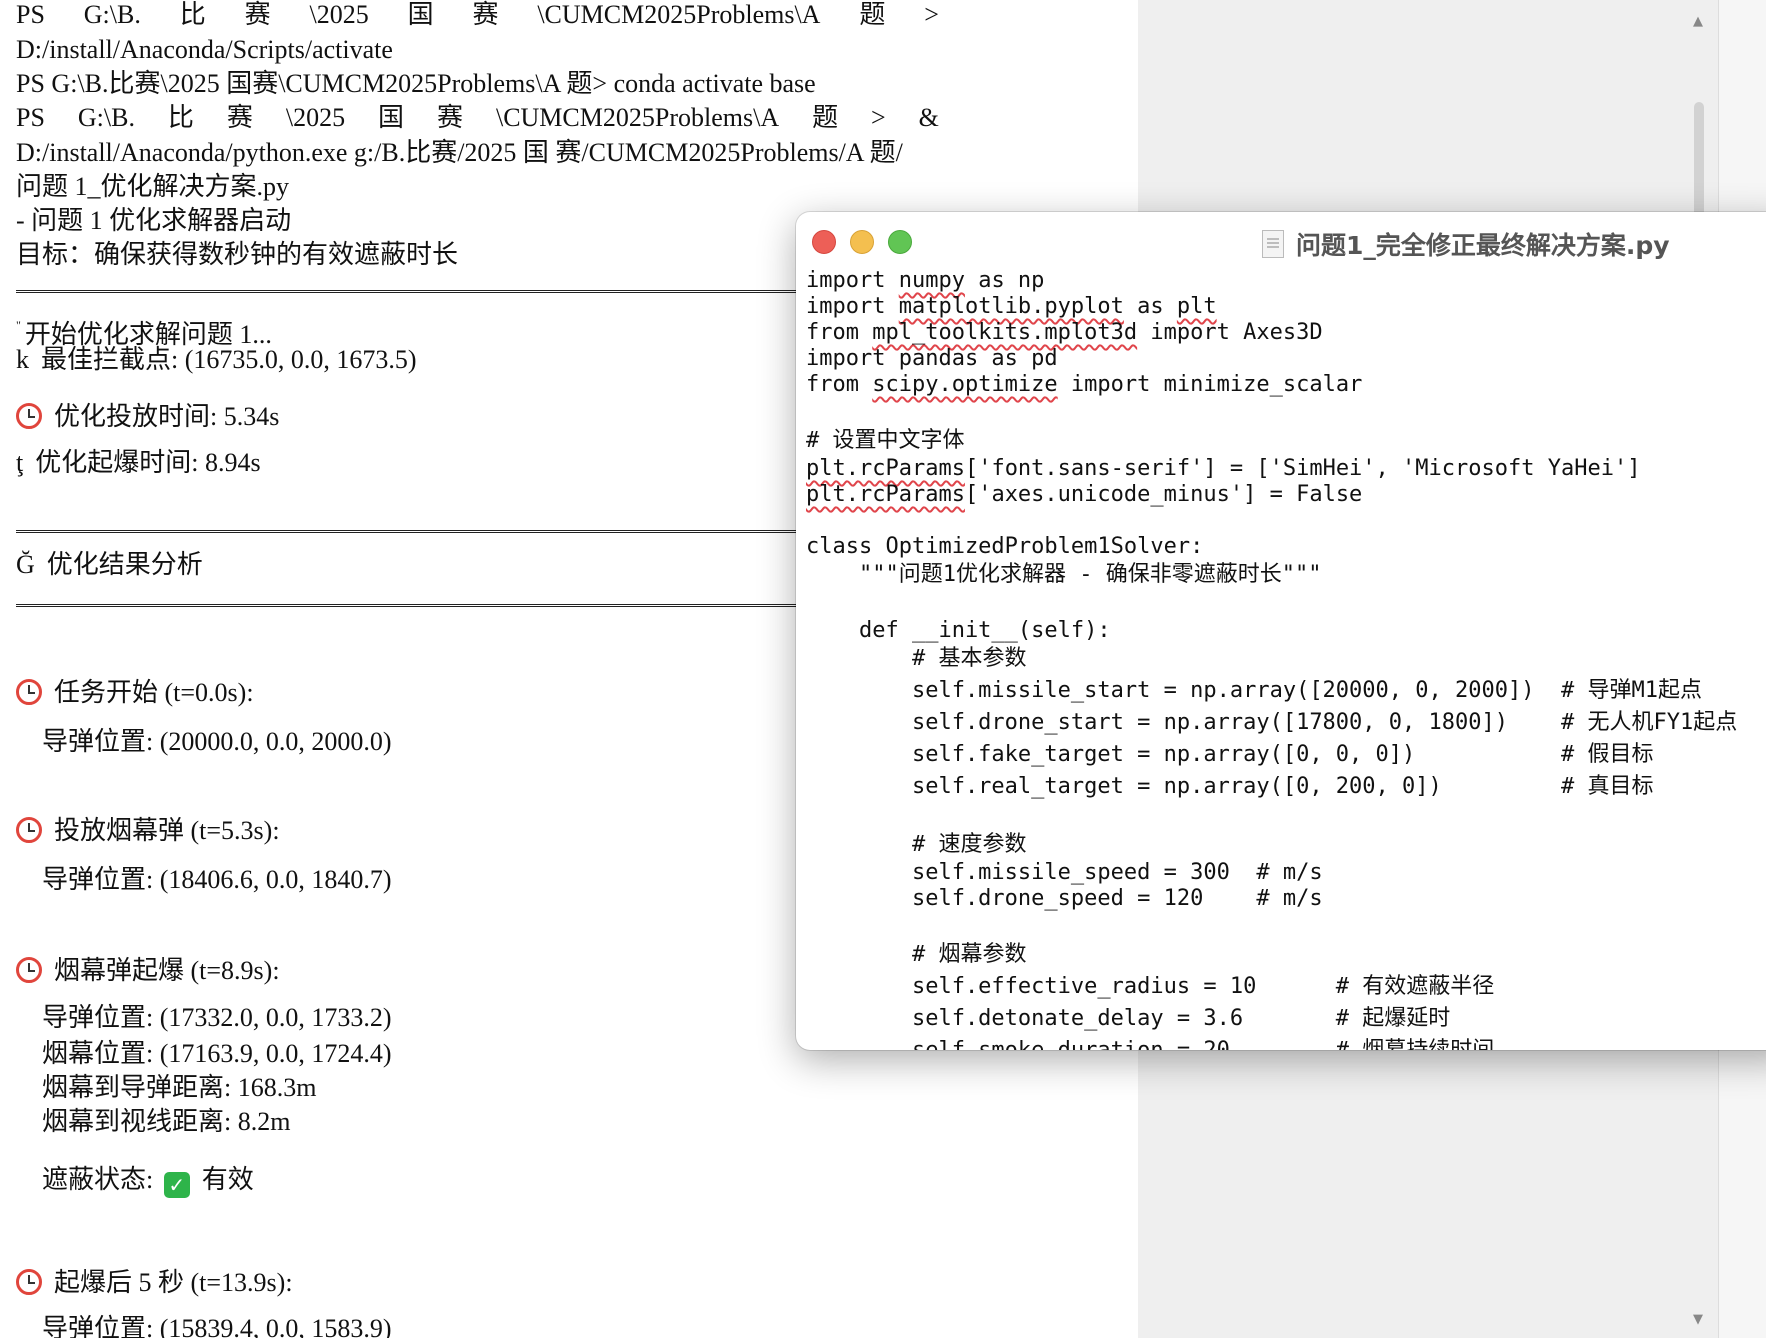 This screenshot has height=1338, width=1766. What do you see at coordinates (20, 462) in the screenshot?
I see `glyph-t-icon: ţ` at bounding box center [20, 462].